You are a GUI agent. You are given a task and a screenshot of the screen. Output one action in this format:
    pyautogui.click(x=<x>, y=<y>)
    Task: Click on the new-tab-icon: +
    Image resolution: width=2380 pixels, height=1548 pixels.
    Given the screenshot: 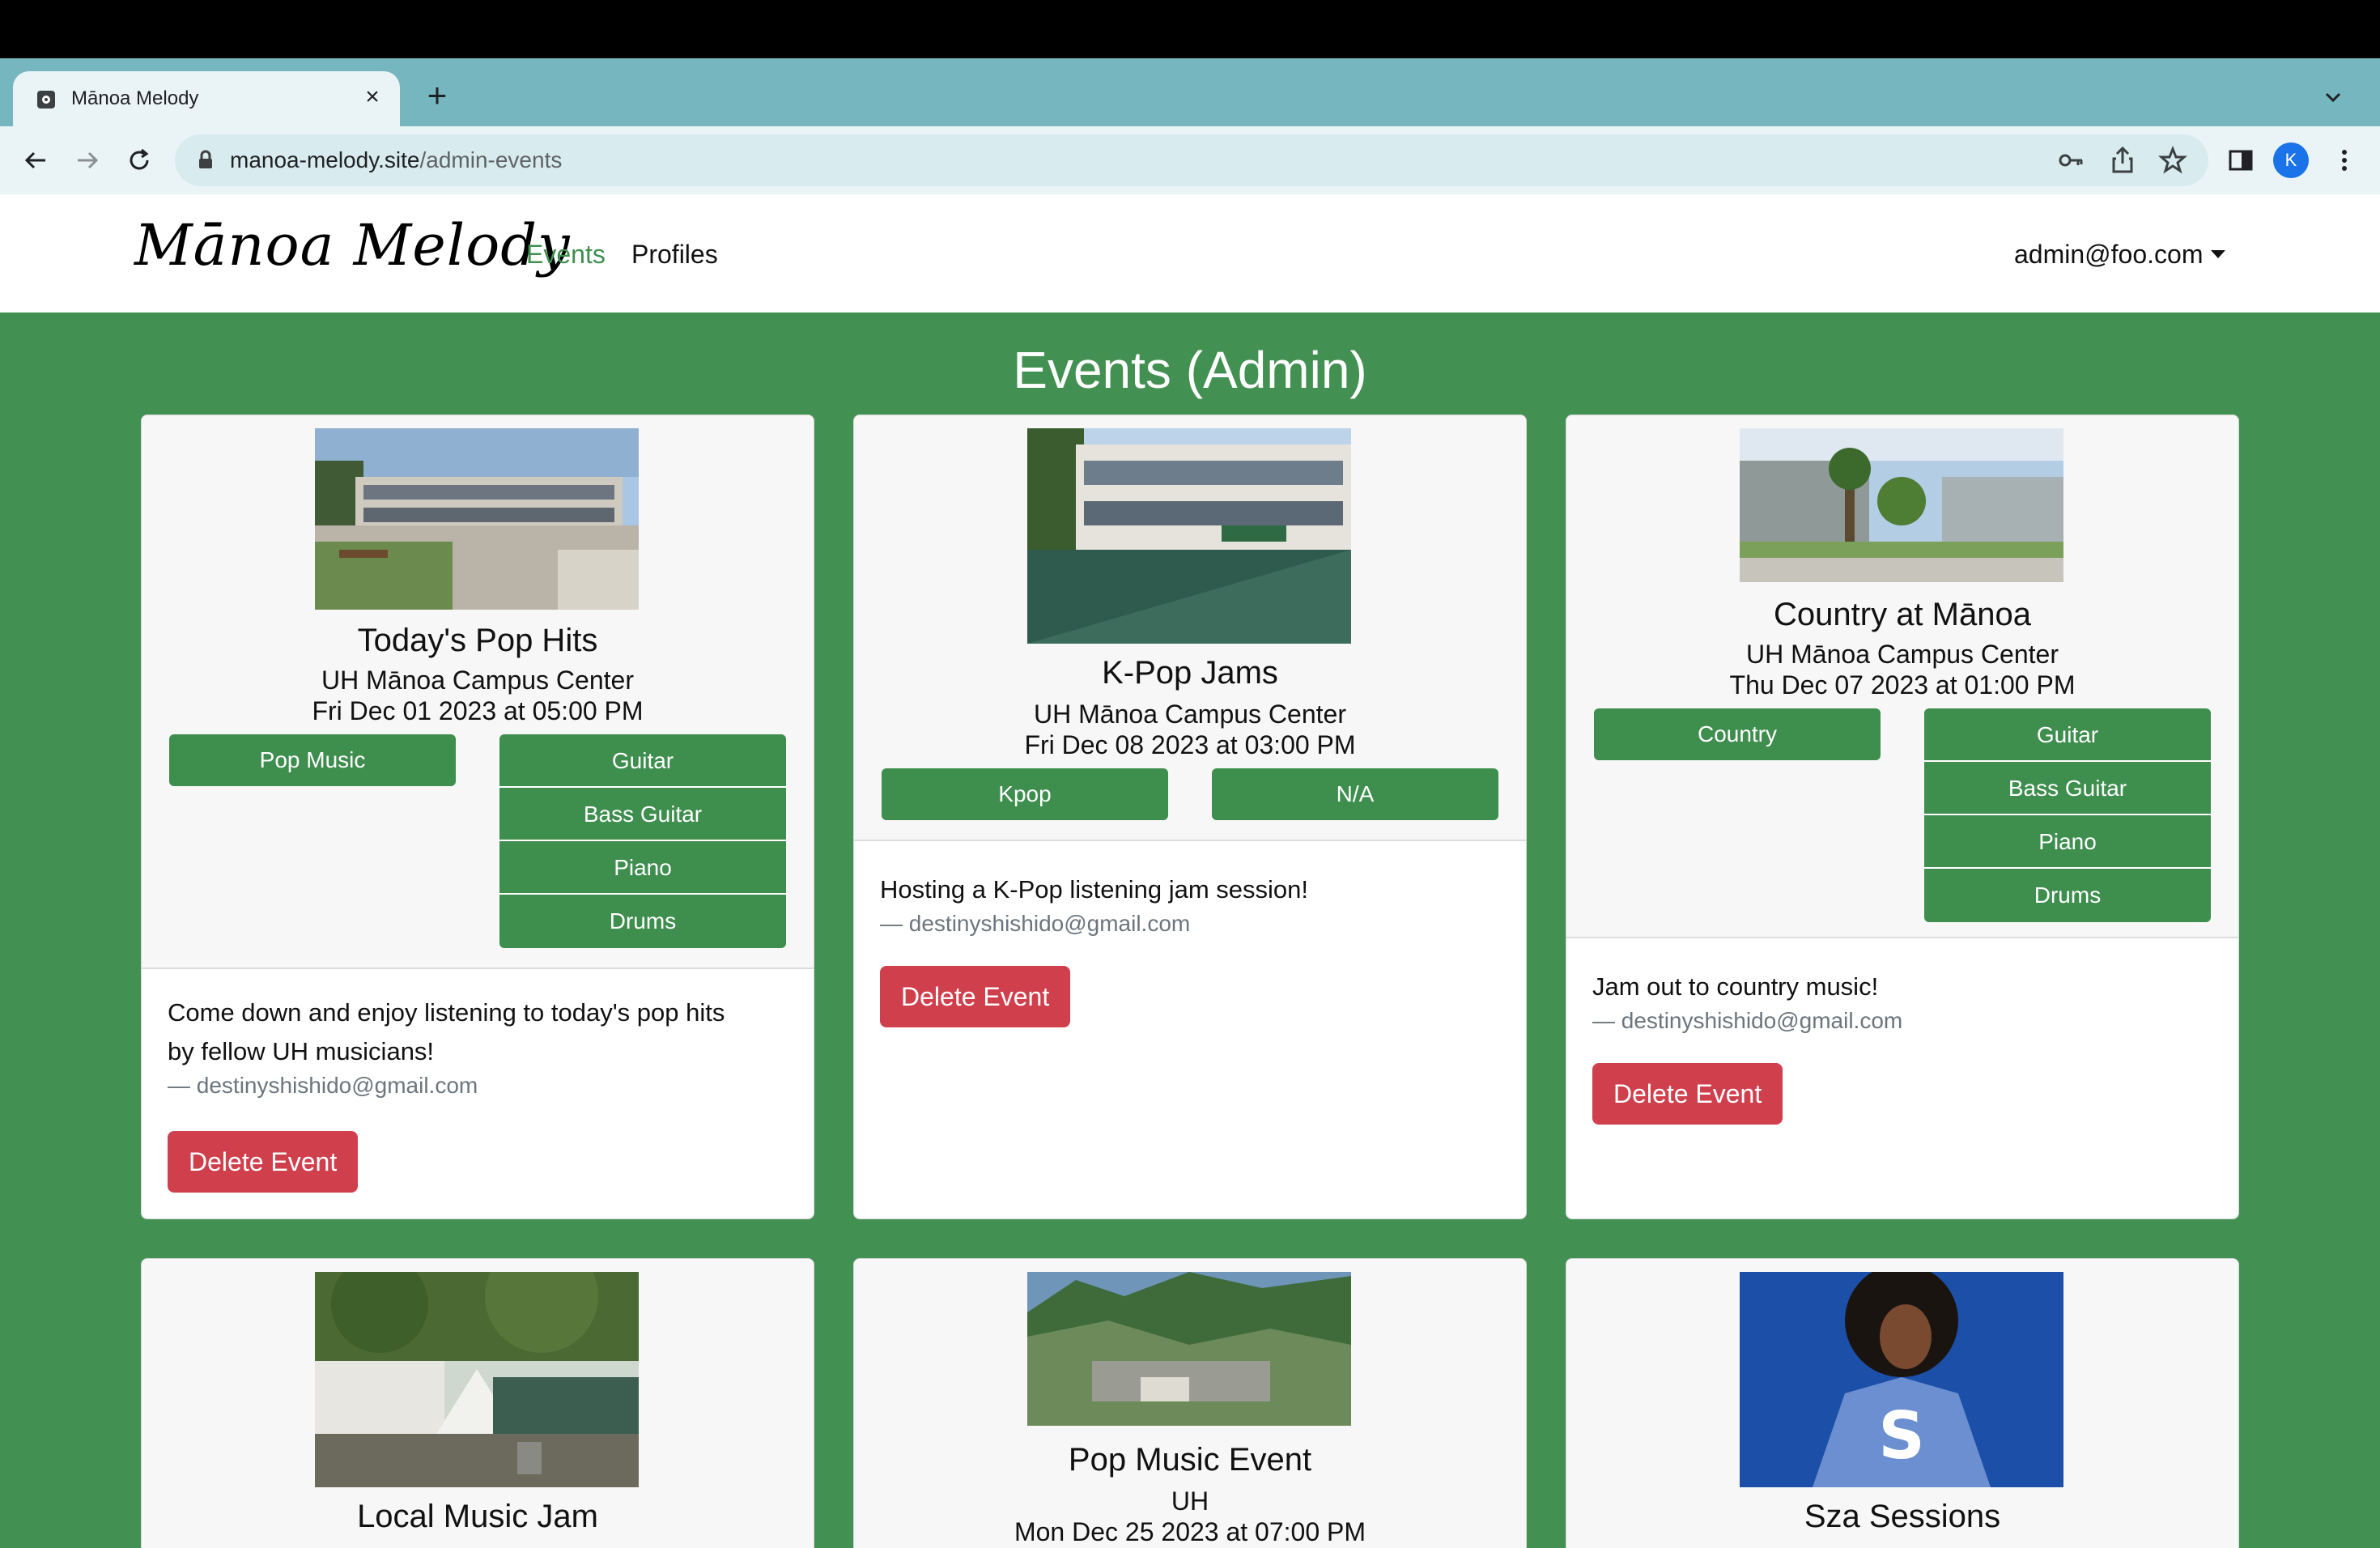 What is the action you would take?
    pyautogui.click(x=437, y=96)
    